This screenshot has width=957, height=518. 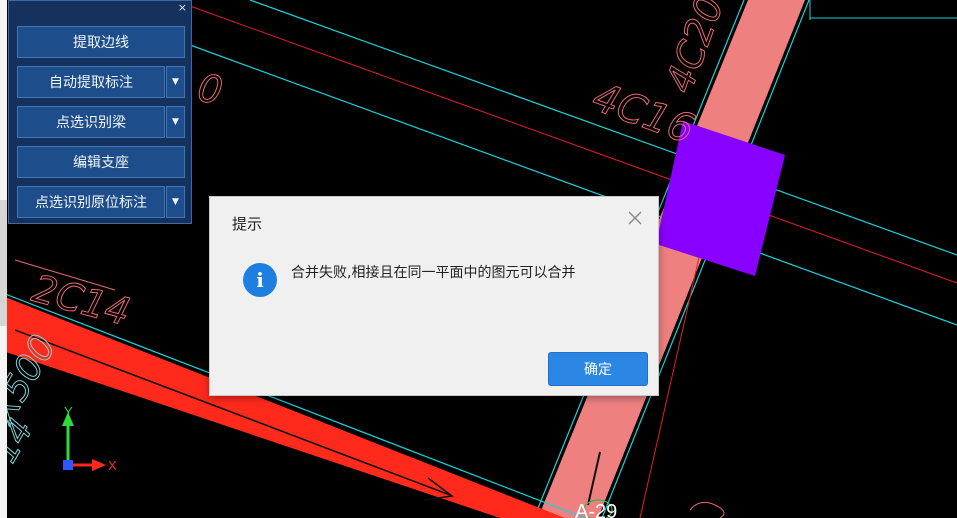 I want to click on auto-extract-annotation-button: 自动提取标注, so click(x=91, y=82).